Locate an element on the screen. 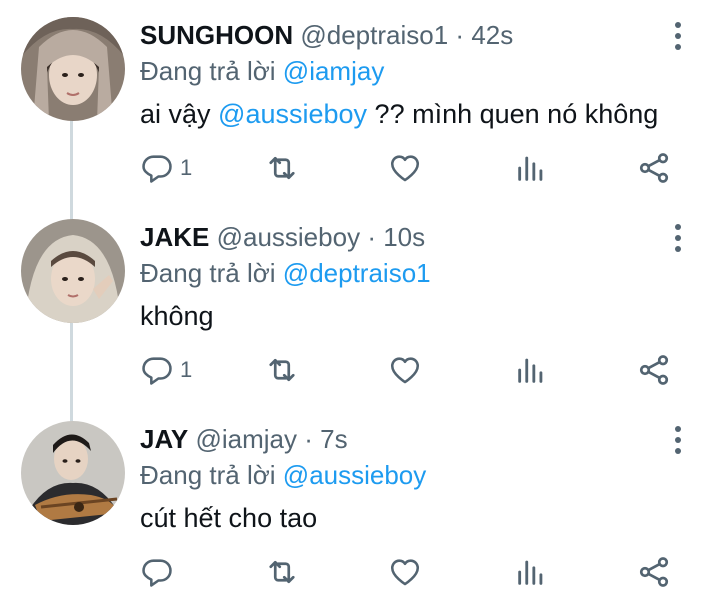  timestamp: 42s is located at coordinates (492, 35).